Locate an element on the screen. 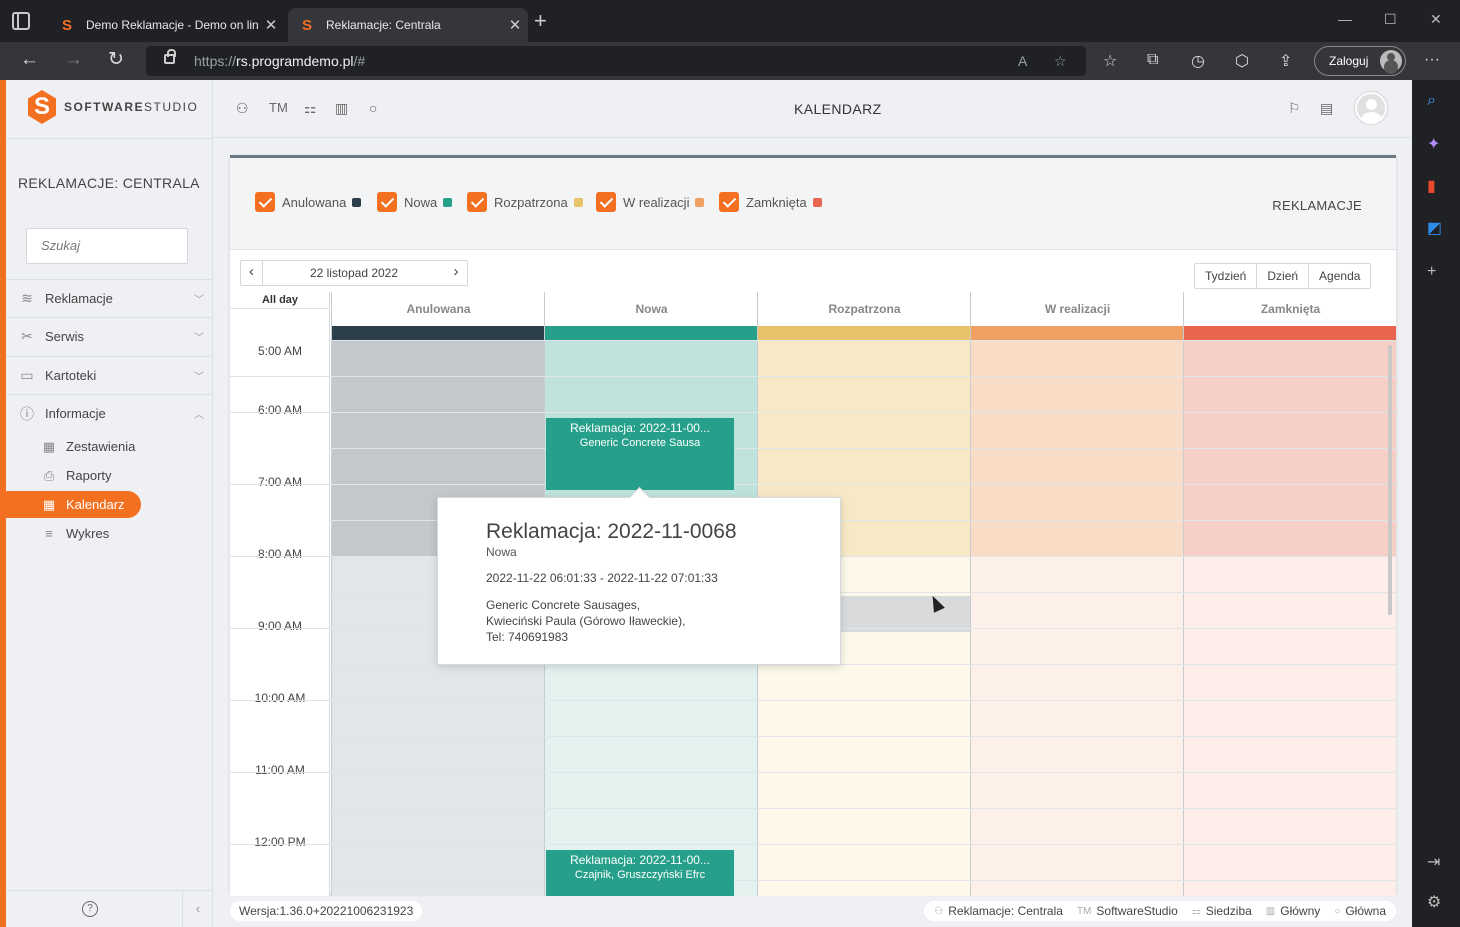 The image size is (1460, 927). browser-tab-active: S Reklamacje: Centrala ✕ is located at coordinates (408, 25).